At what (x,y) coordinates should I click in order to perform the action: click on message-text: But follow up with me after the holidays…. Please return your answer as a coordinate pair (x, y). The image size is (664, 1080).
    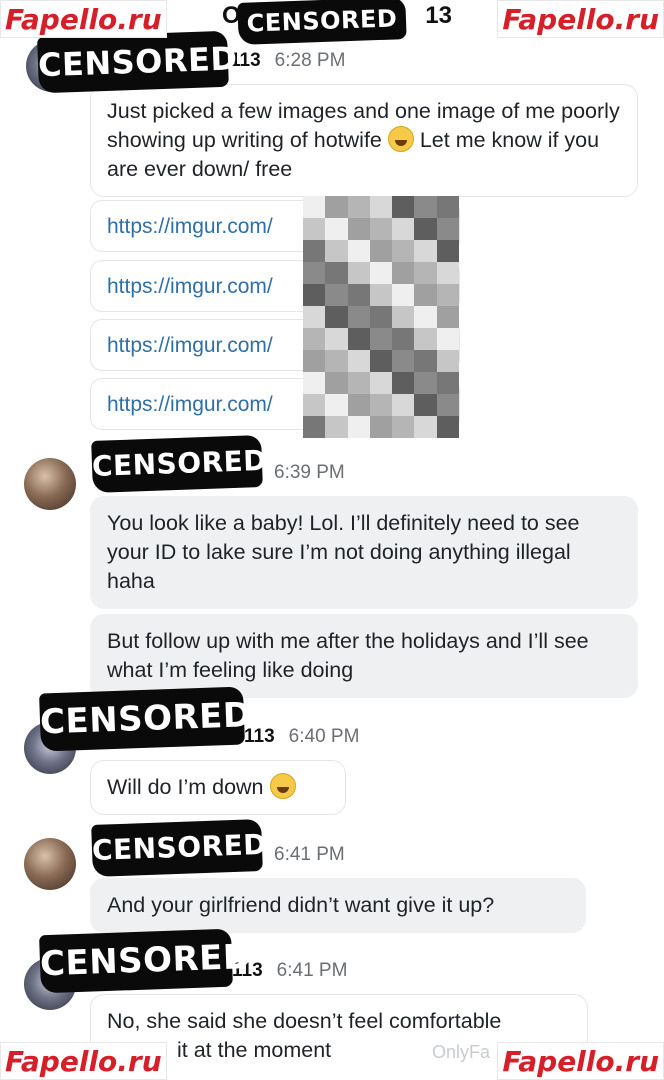
    Looking at the image, I should click on (348, 655).